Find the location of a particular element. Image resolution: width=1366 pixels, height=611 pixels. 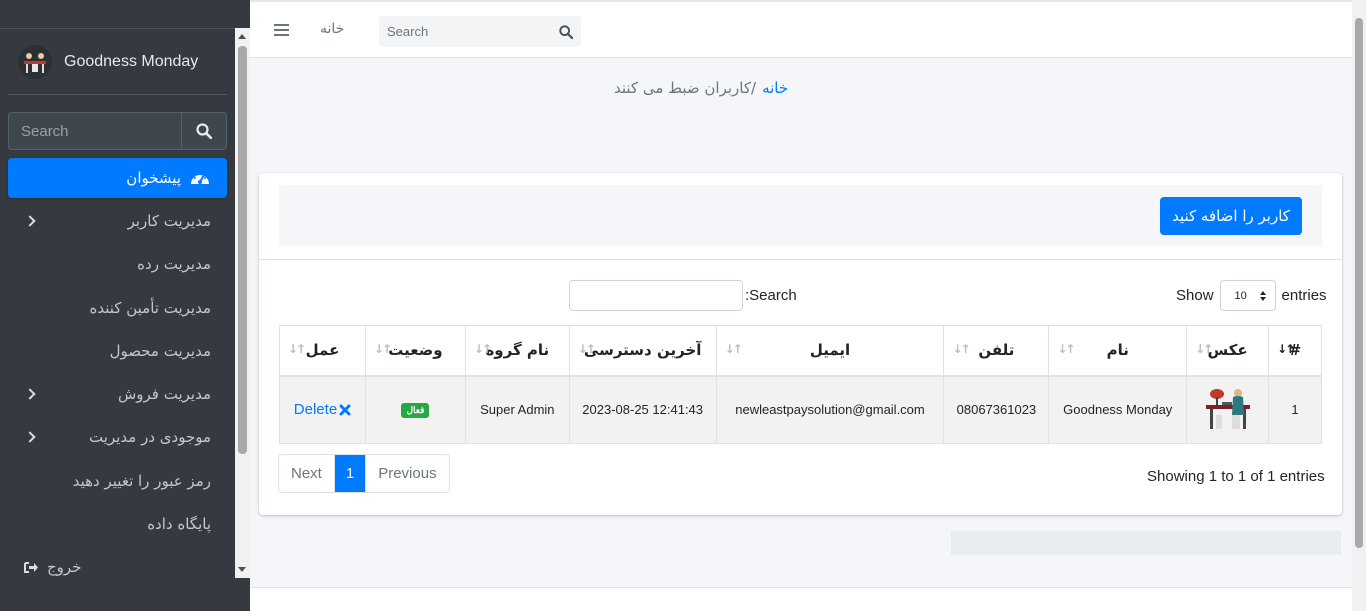

sort-asc-icon: ↑↓ is located at coordinates (1286, 349).